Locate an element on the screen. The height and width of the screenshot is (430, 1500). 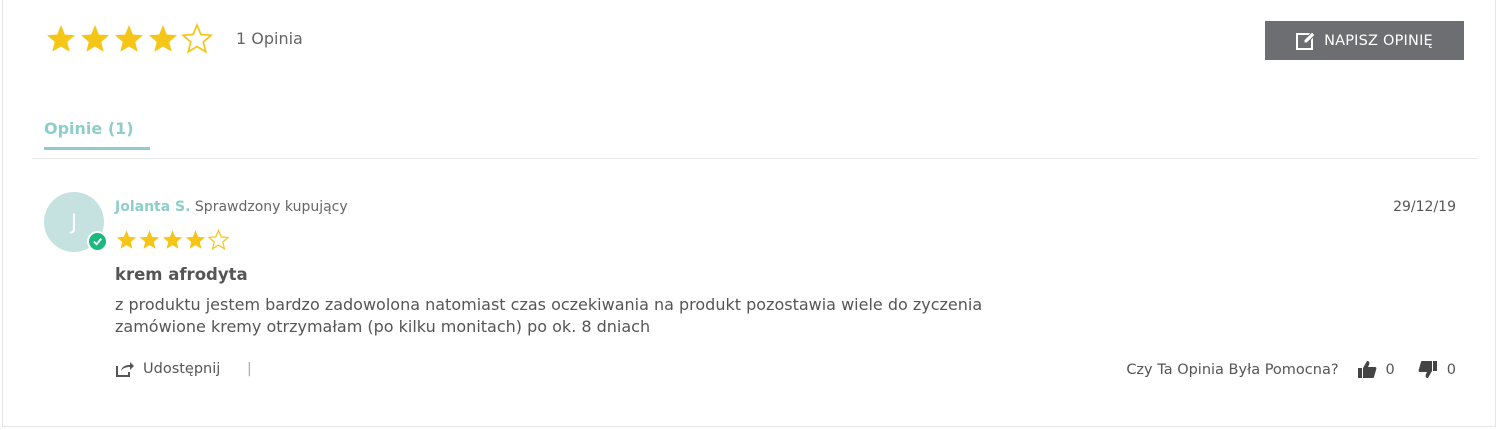
review-star-rating is located at coordinates (172, 240).